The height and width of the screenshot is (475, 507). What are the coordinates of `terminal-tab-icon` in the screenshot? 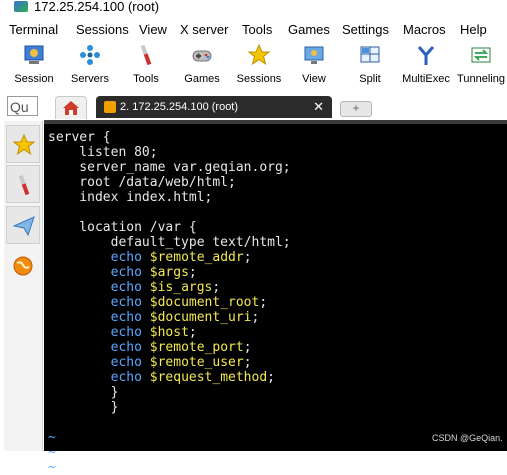 It's located at (110, 107).